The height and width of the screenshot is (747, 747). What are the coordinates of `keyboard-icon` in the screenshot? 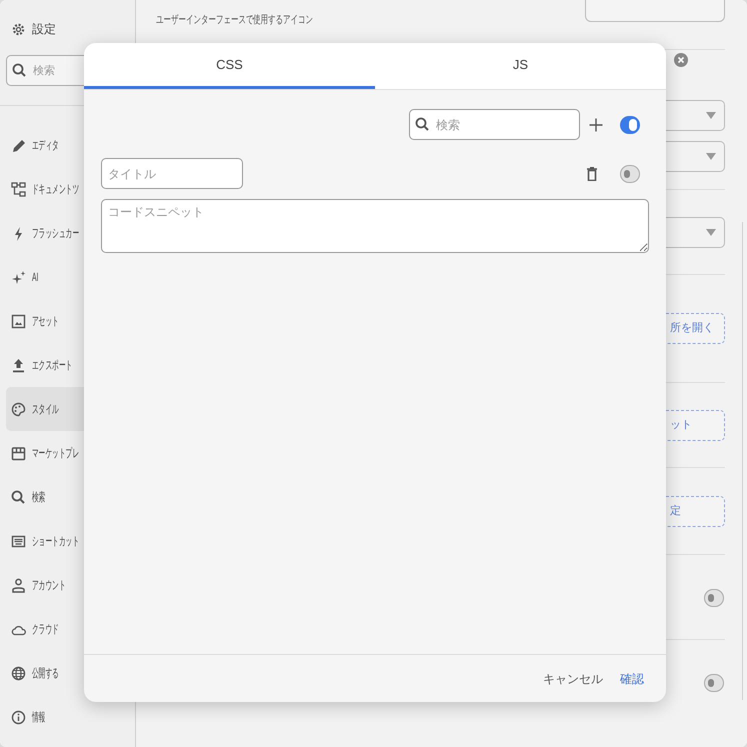 It's located at (18, 541).